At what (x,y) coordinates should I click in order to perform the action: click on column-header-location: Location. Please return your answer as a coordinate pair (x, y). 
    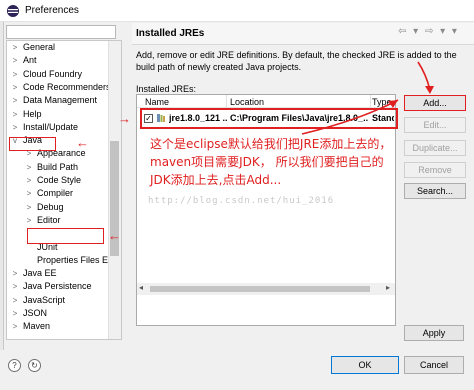
    Looking at the image, I should click on (247, 102).